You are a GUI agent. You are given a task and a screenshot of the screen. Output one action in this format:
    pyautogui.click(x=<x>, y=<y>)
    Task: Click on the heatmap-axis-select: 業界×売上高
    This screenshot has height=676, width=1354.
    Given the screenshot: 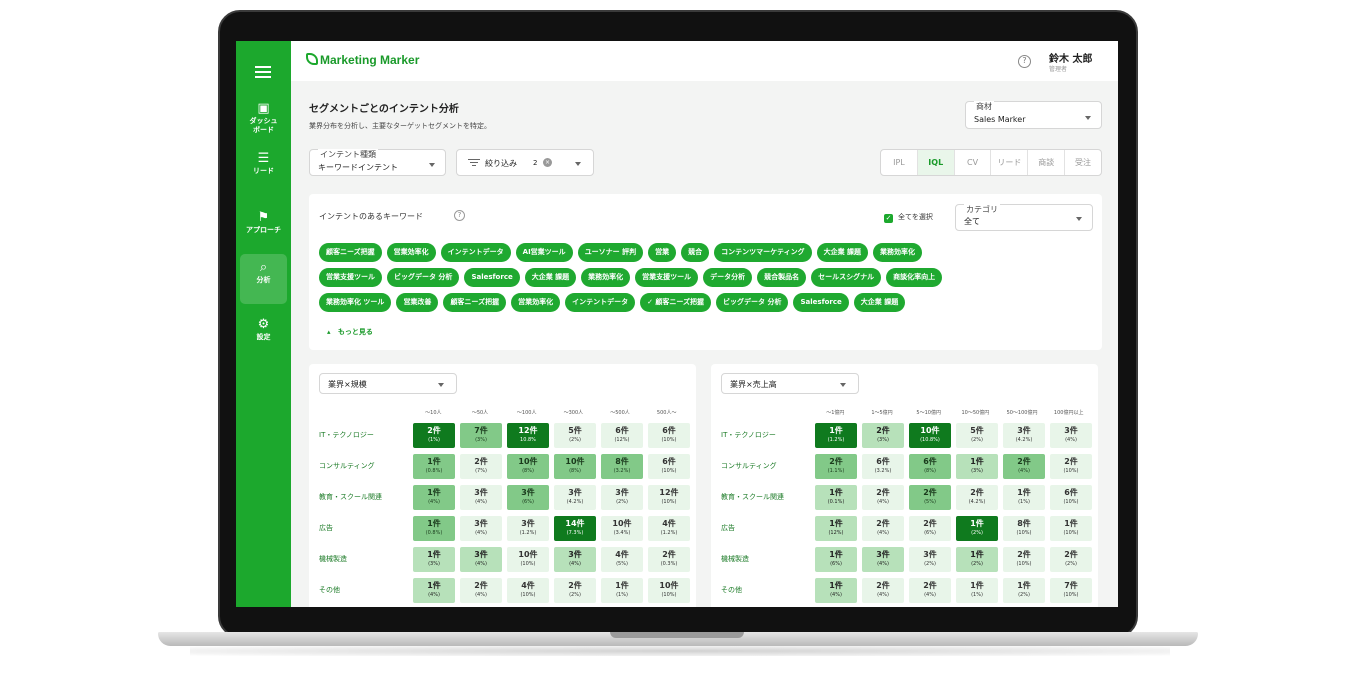 What is the action you would take?
    pyautogui.click(x=790, y=383)
    